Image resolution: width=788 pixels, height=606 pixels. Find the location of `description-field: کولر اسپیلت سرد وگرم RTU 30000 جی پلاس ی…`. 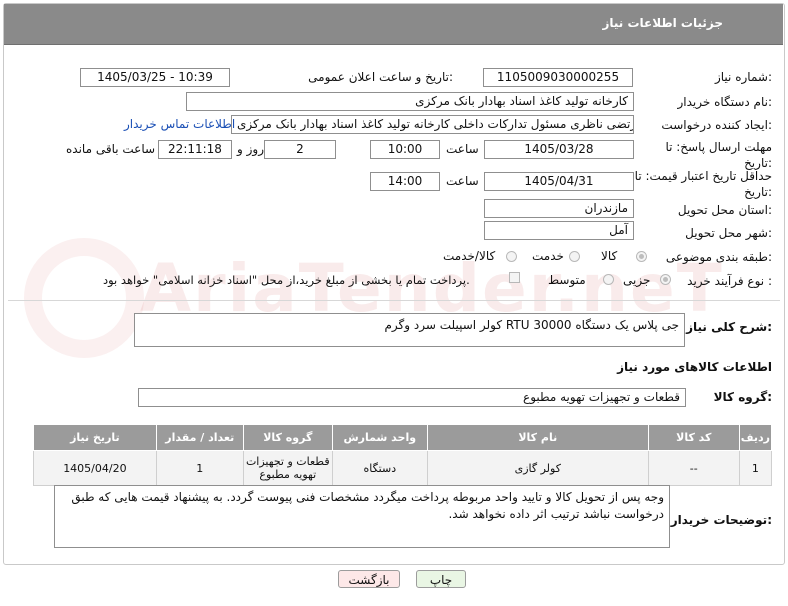

description-field: کولر اسپیلت سرد وگرم RTU 30000 جی پلاس ی… is located at coordinates (409, 330).